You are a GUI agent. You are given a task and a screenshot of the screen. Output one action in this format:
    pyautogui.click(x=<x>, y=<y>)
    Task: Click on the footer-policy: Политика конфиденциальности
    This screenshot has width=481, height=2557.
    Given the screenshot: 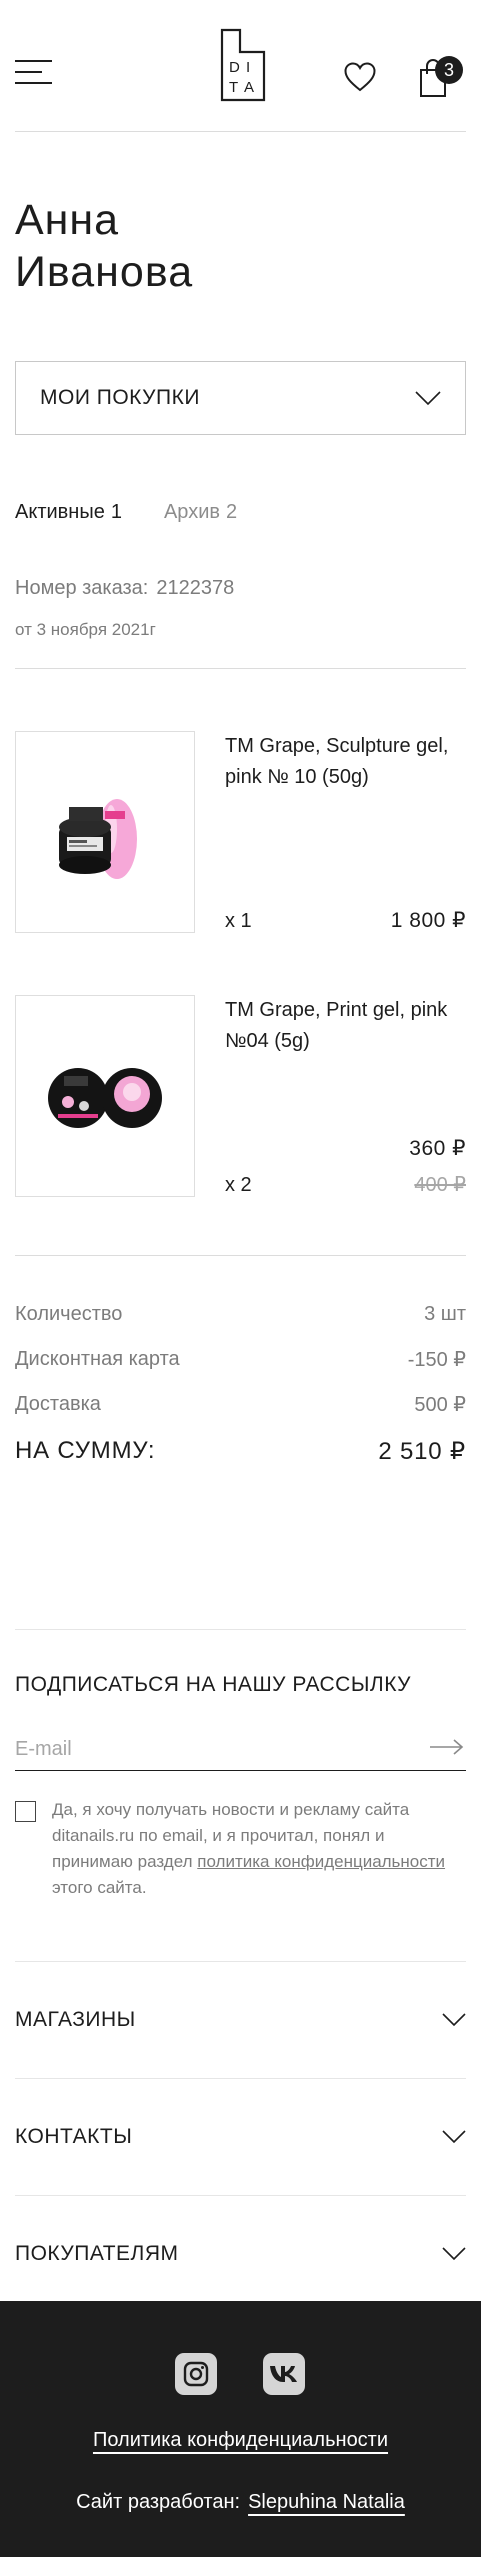 What is the action you would take?
    pyautogui.click(x=240, y=2440)
    